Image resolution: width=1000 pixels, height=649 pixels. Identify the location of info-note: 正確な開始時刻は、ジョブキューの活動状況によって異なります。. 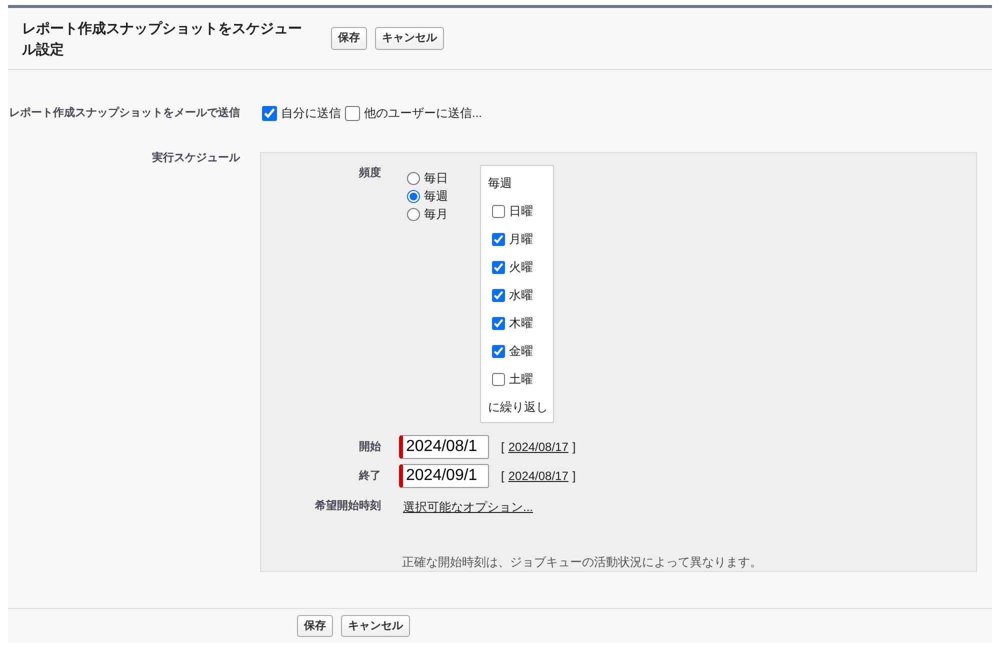
(582, 562).